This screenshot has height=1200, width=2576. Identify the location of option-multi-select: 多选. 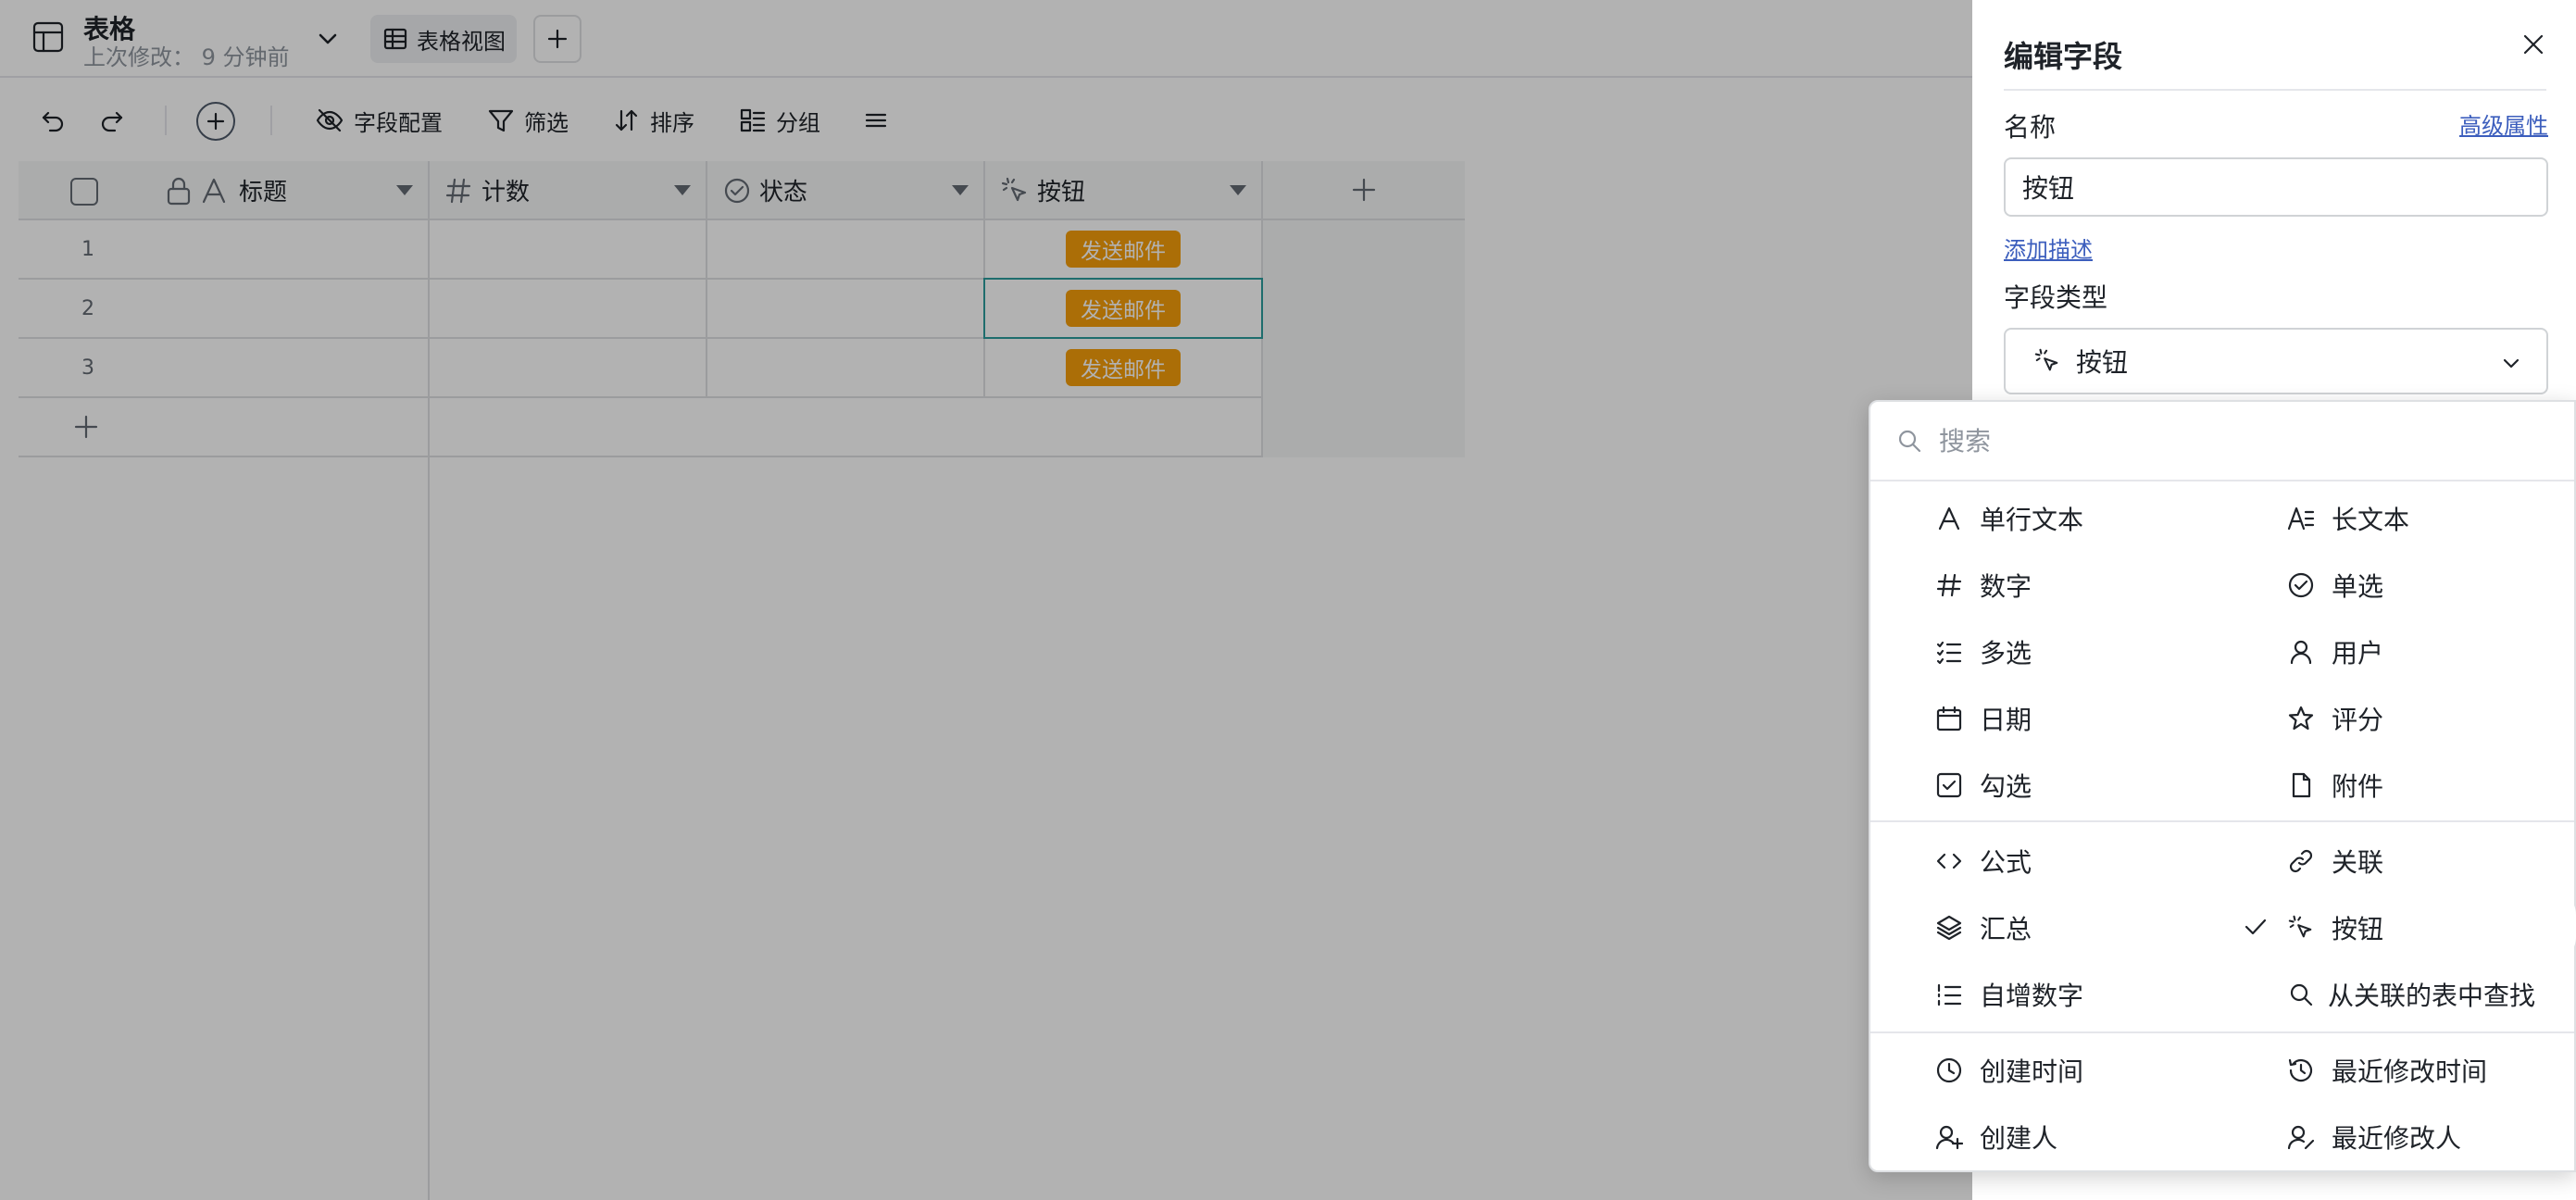
(1984, 651).